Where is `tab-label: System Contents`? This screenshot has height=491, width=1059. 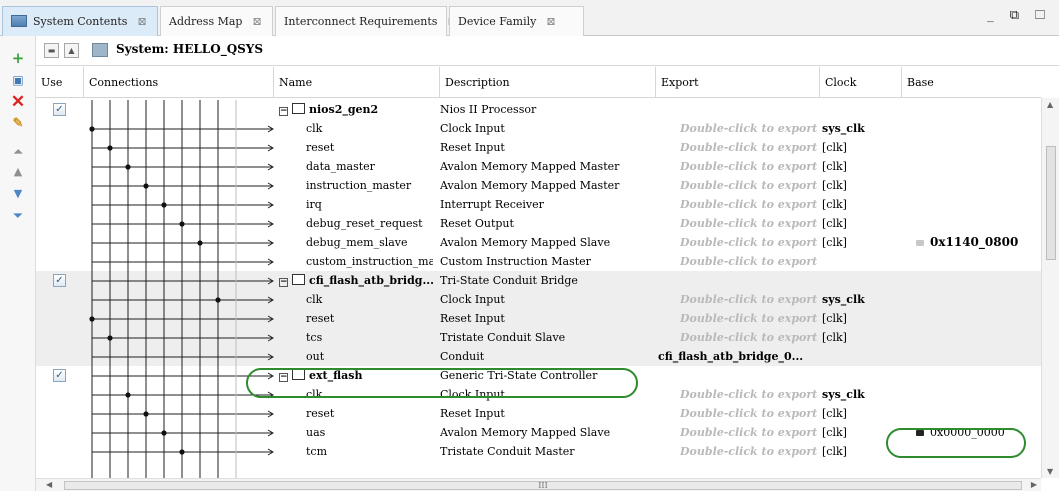
tab-label: System Contents is located at coordinates (80, 21).